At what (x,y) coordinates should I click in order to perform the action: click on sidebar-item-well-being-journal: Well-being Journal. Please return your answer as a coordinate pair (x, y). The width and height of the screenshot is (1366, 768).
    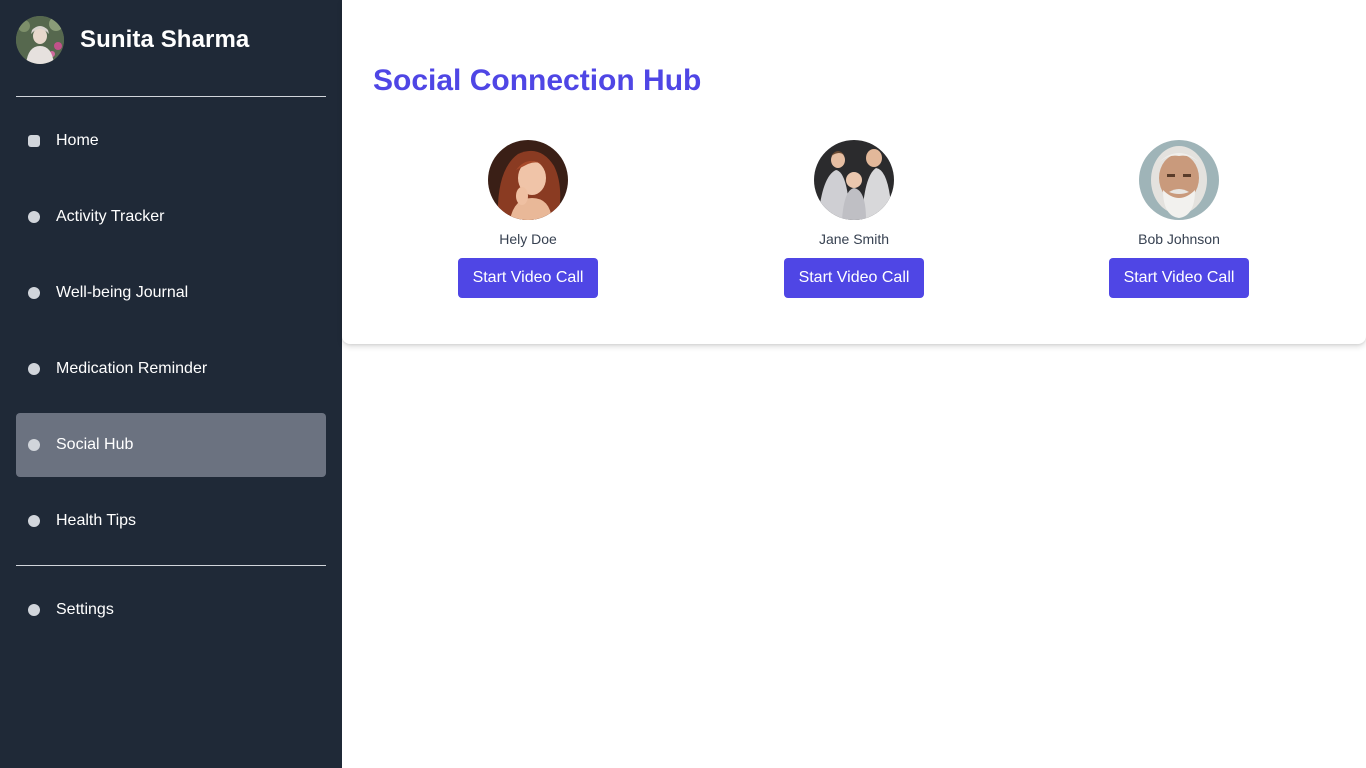
    Looking at the image, I should click on (171, 293).